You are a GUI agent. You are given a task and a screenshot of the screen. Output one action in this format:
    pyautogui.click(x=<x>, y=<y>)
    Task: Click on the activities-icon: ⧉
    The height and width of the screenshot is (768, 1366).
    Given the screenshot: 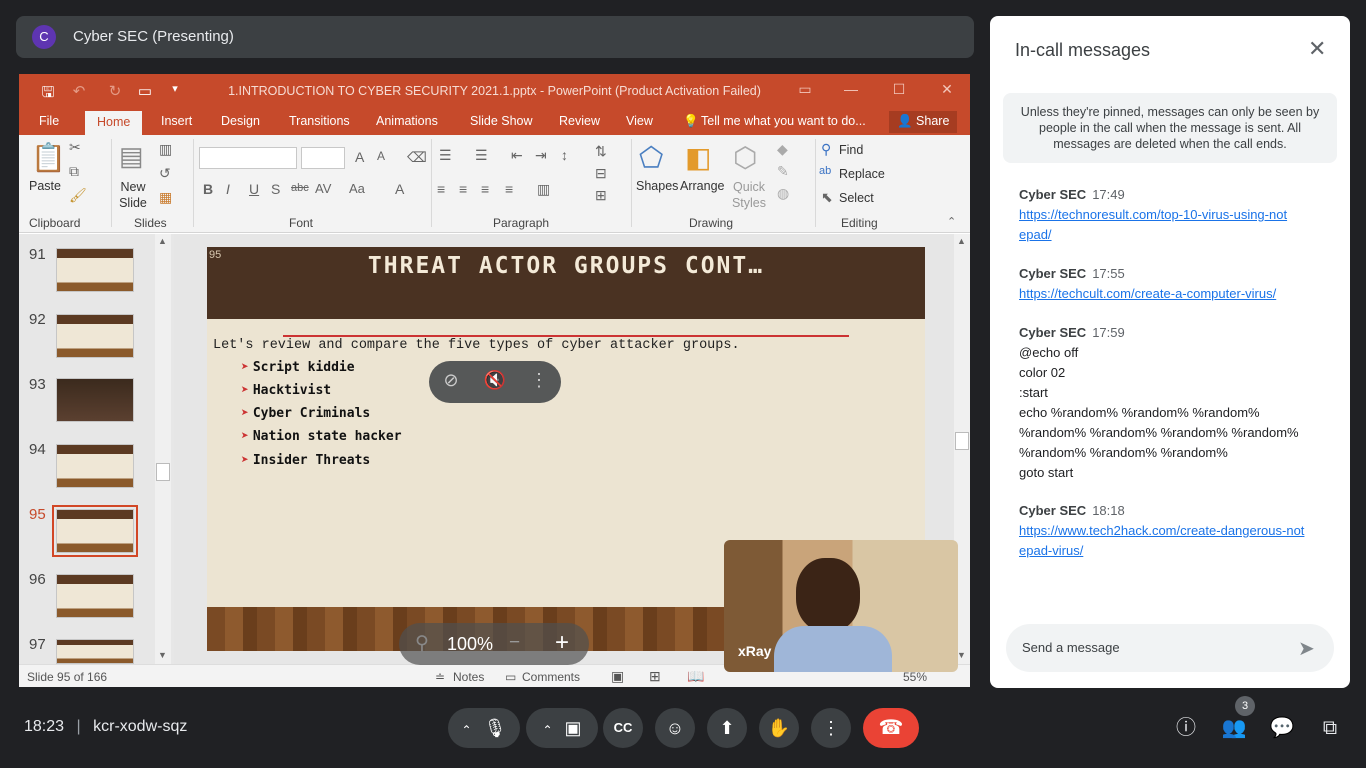 What is the action you would take?
    pyautogui.click(x=1330, y=728)
    